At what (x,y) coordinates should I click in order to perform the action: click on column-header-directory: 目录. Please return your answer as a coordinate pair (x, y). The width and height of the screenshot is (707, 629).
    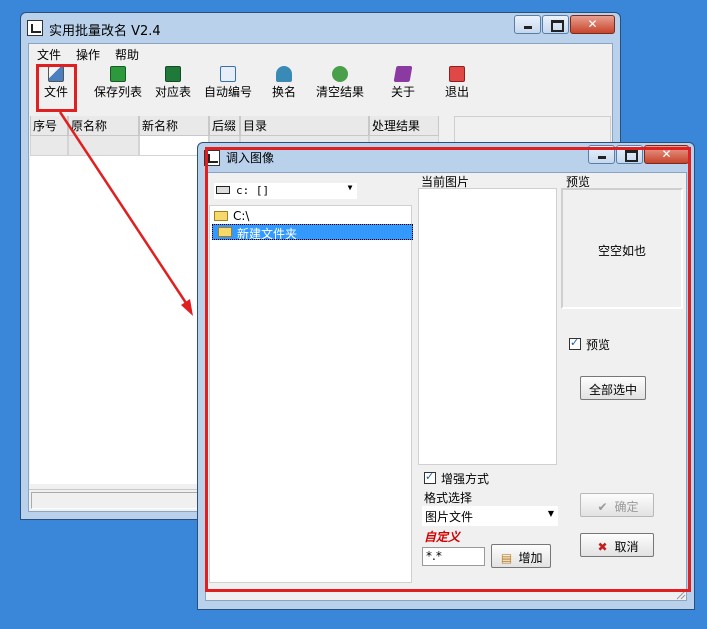
    Looking at the image, I should click on (304, 126).